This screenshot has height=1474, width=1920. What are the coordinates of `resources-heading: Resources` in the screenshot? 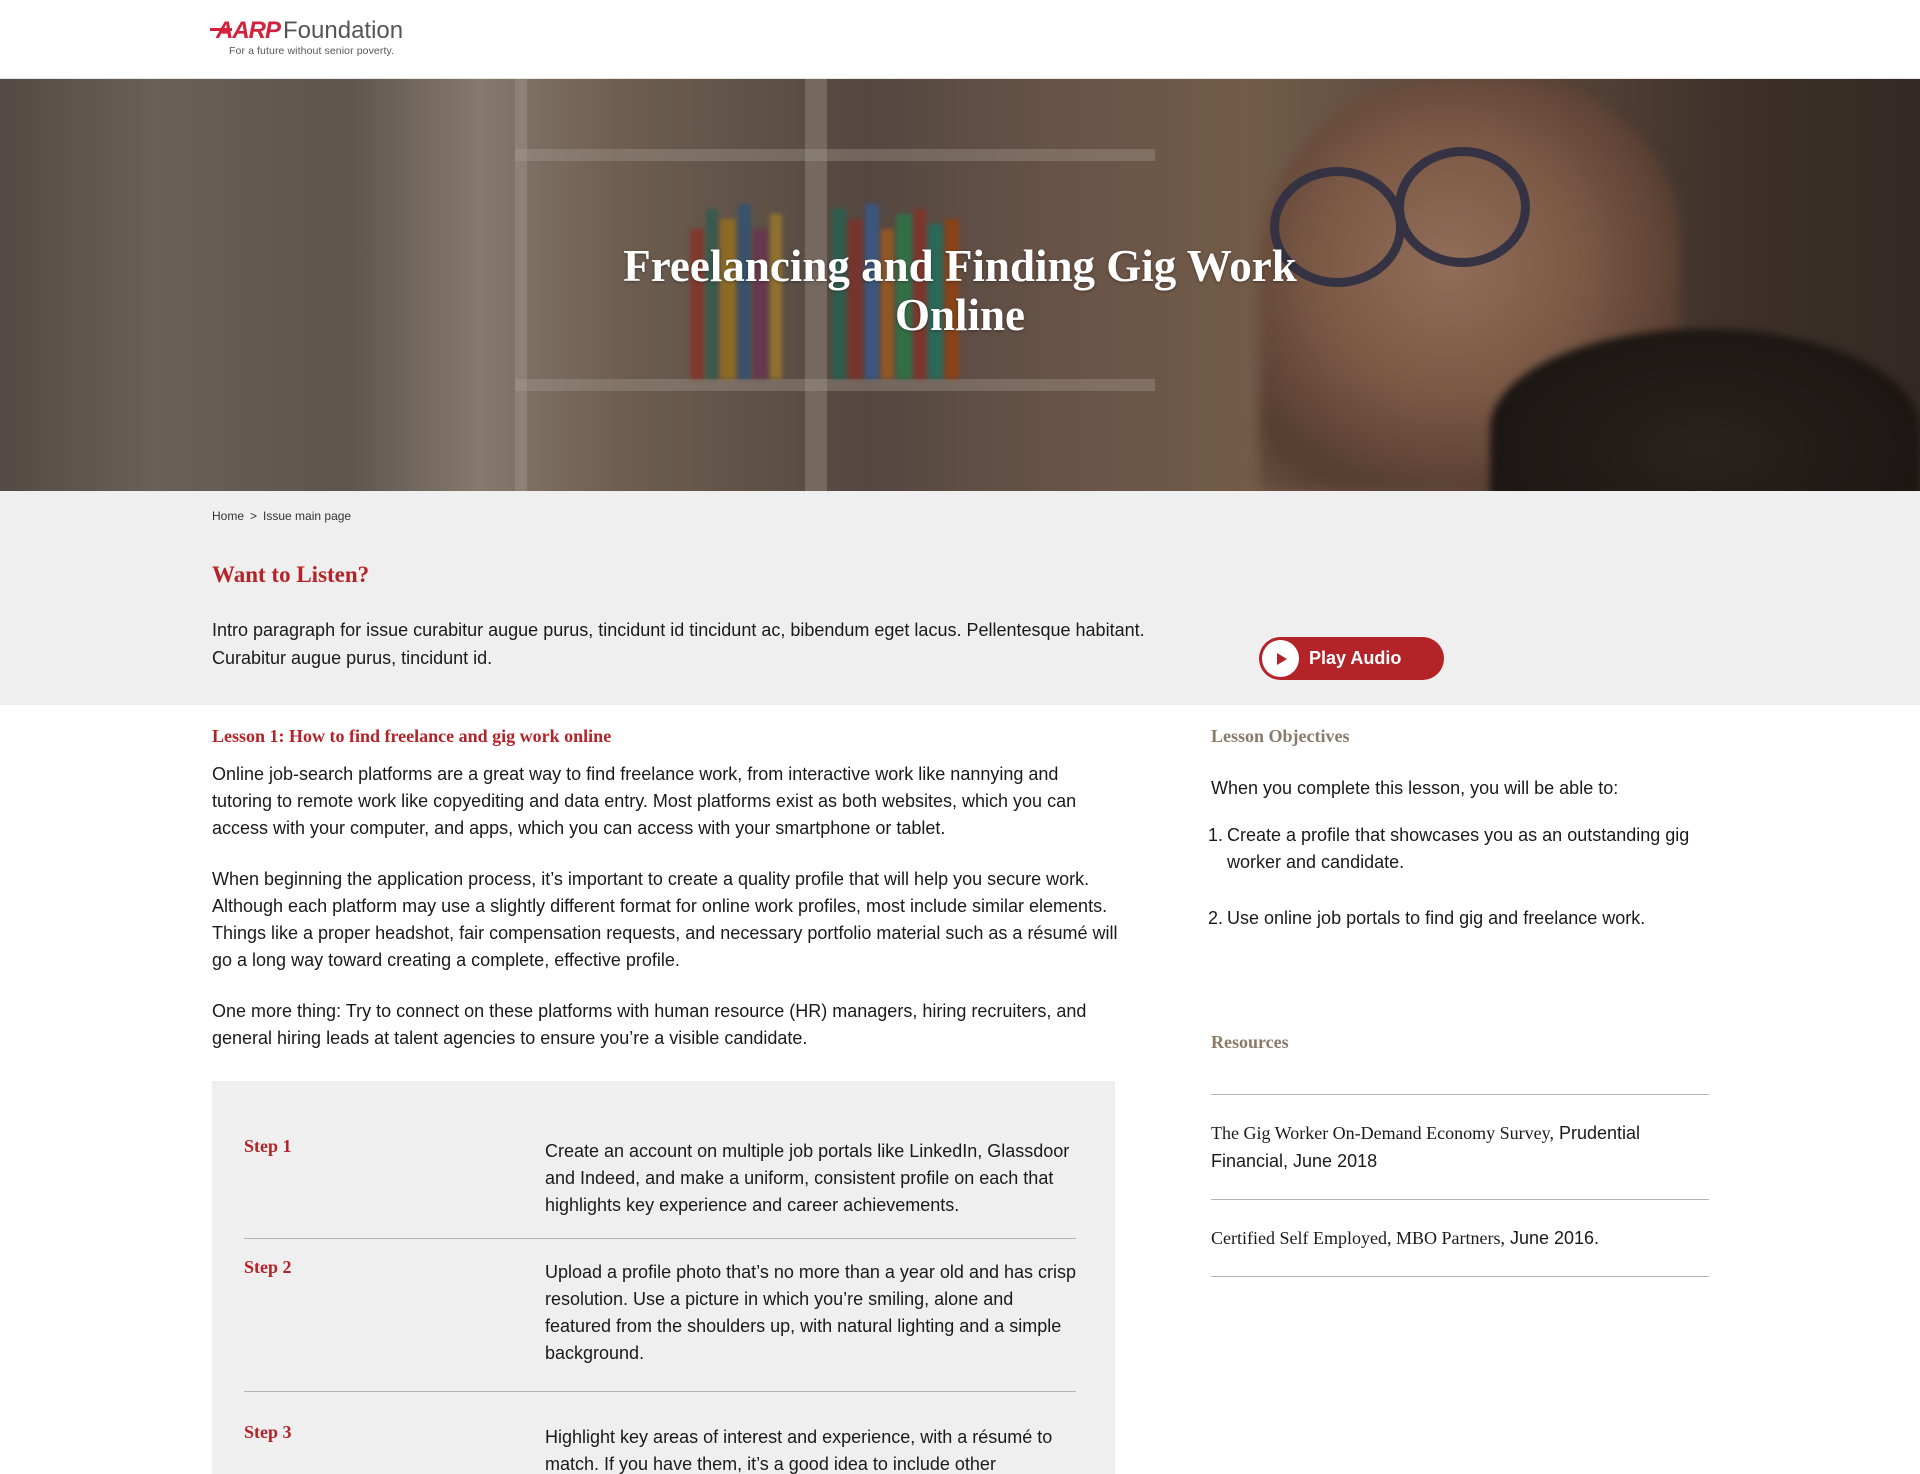 It's located at (1250, 1042).